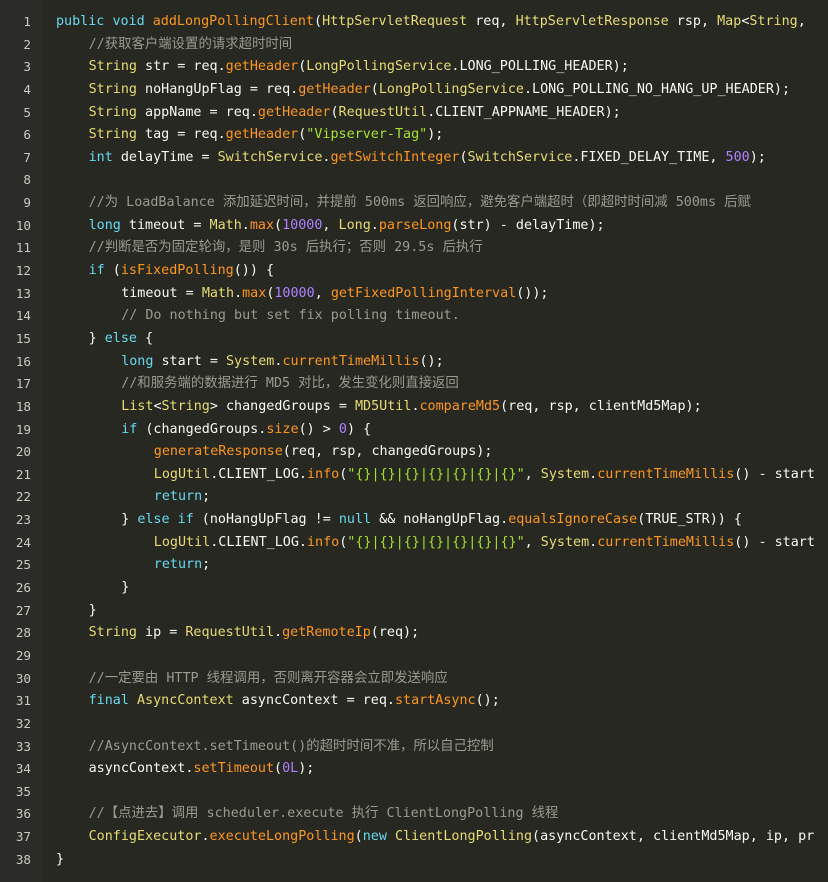 The height and width of the screenshot is (882, 828). What do you see at coordinates (414, 769) in the screenshot?
I see `code-line: 34 asyncContext.setTimeout(0L);` at bounding box center [414, 769].